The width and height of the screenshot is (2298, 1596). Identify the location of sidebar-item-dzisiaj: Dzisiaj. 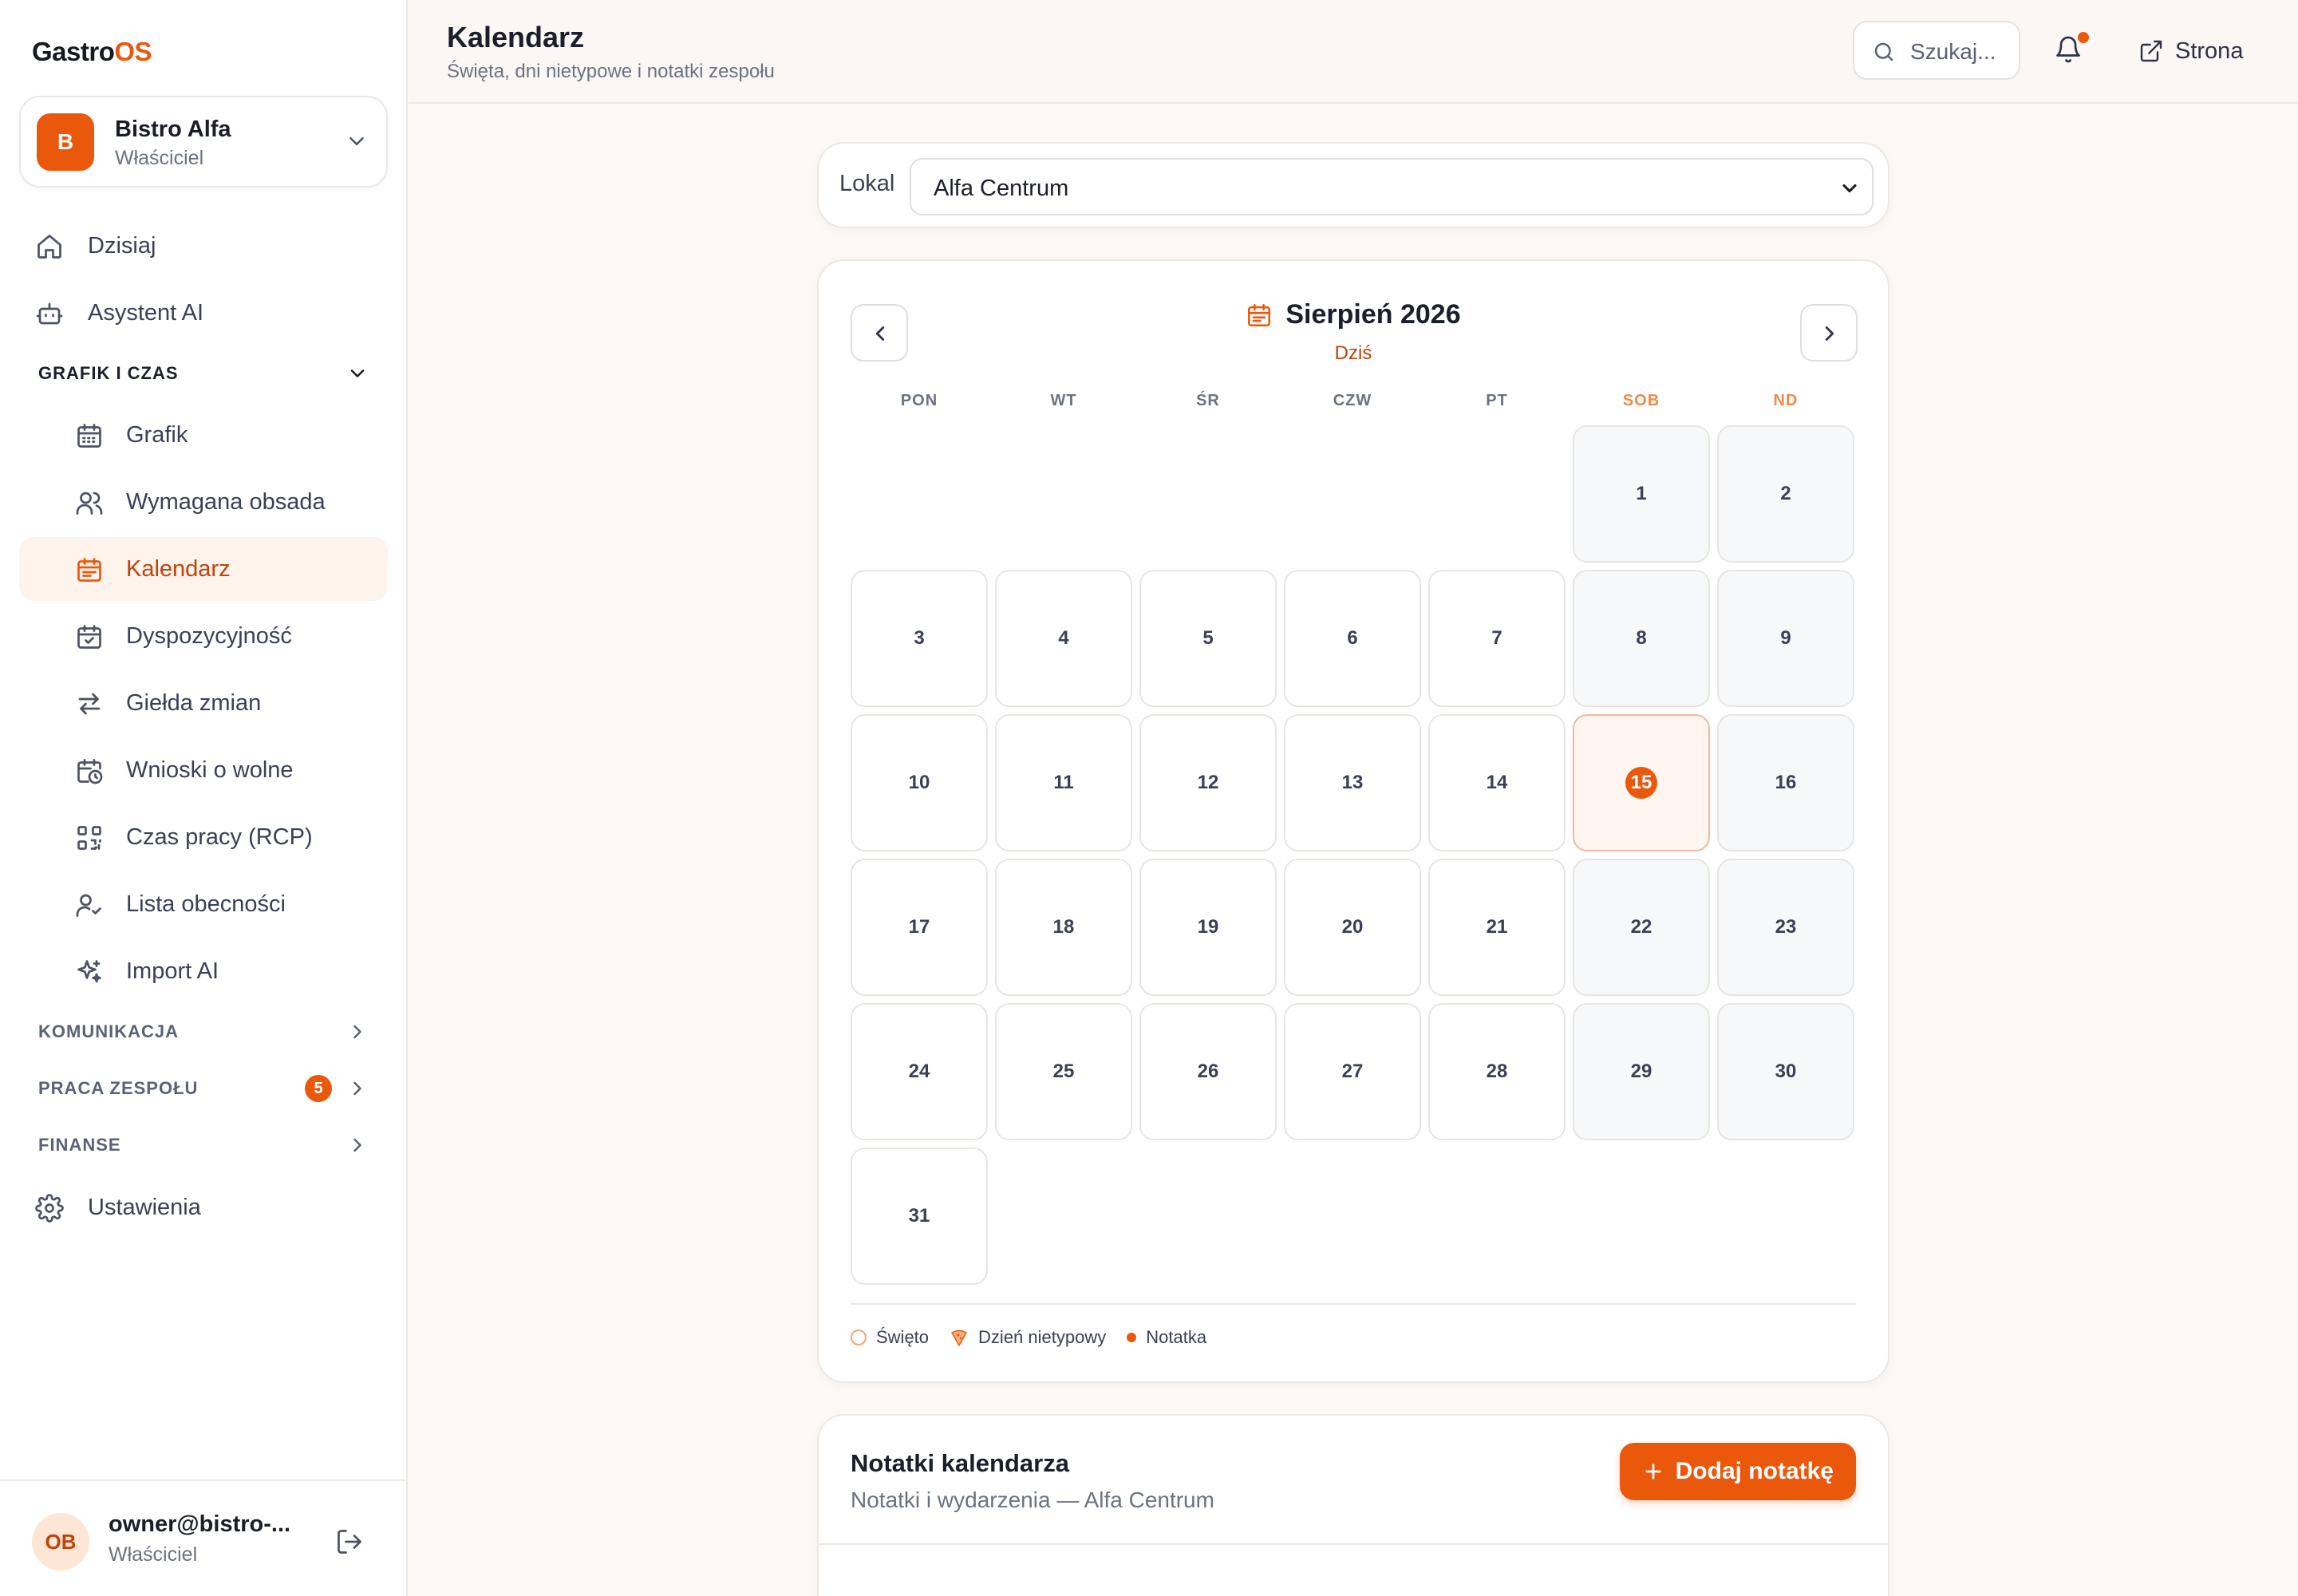
(204, 246).